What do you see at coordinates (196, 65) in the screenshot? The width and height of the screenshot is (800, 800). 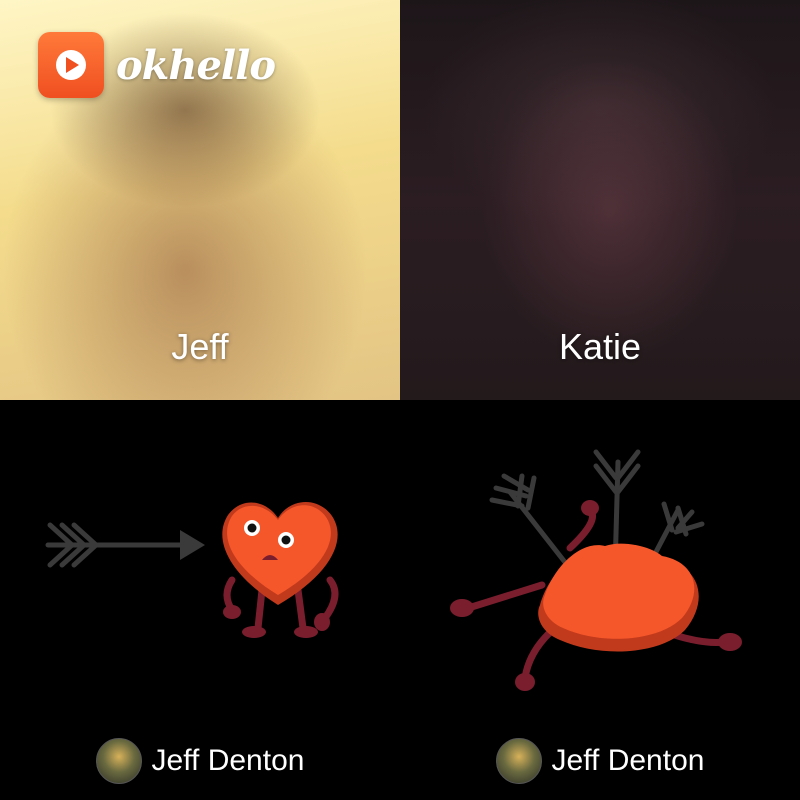 I see `logo-text: okhello` at bounding box center [196, 65].